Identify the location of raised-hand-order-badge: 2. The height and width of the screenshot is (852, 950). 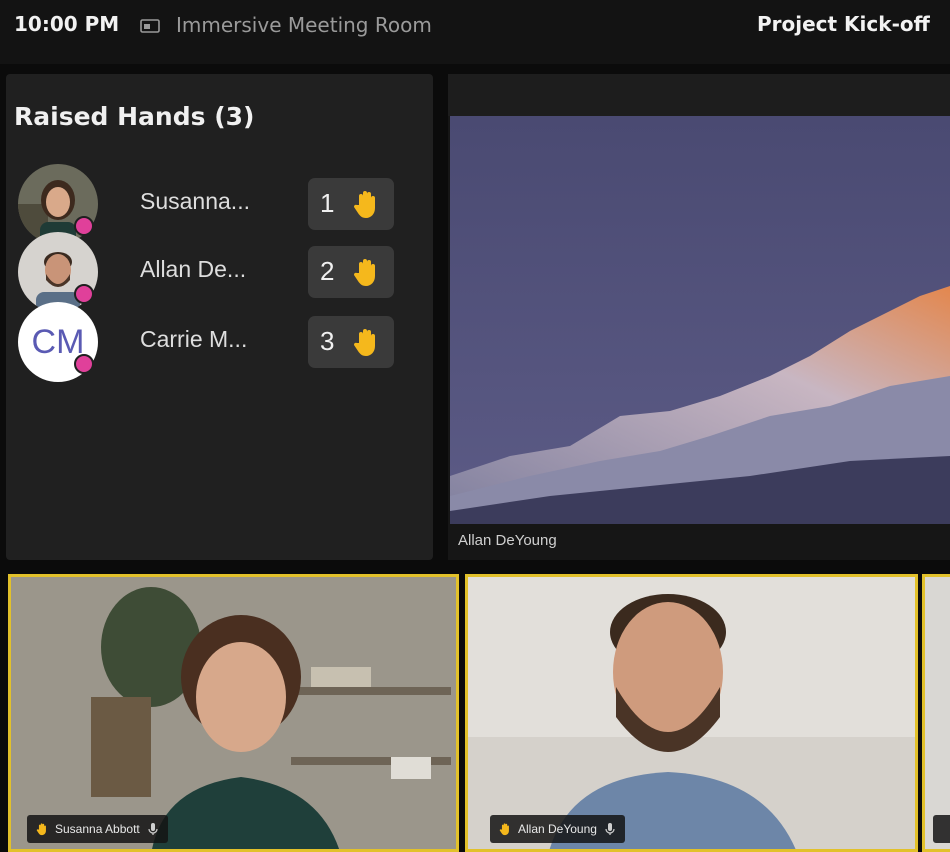
(351, 272).